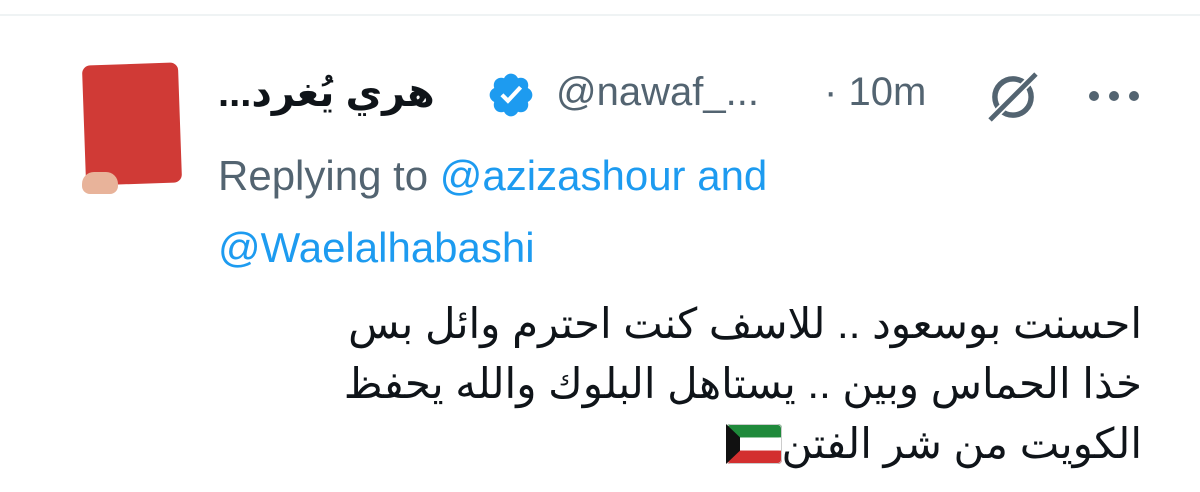  I want to click on red-card-image, so click(132, 124).